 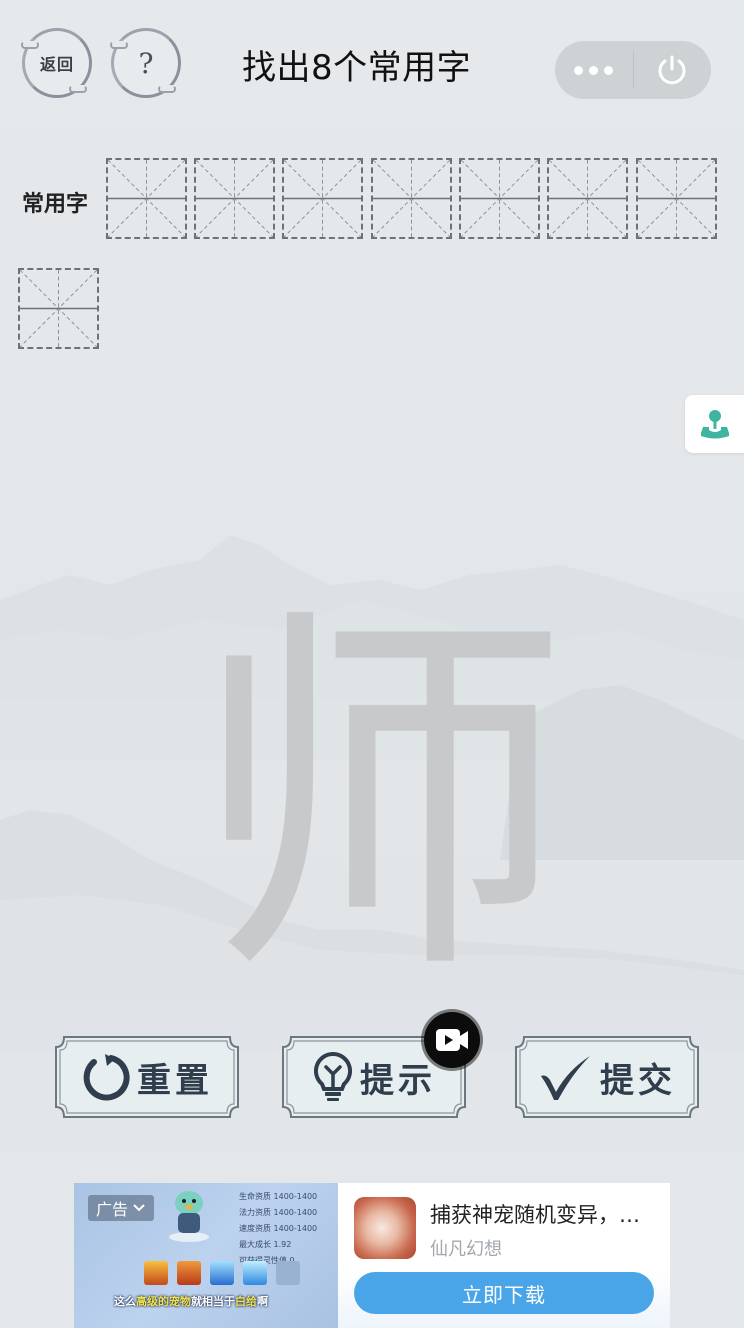 I want to click on ad-skill-icons, so click(x=222, y=1273).